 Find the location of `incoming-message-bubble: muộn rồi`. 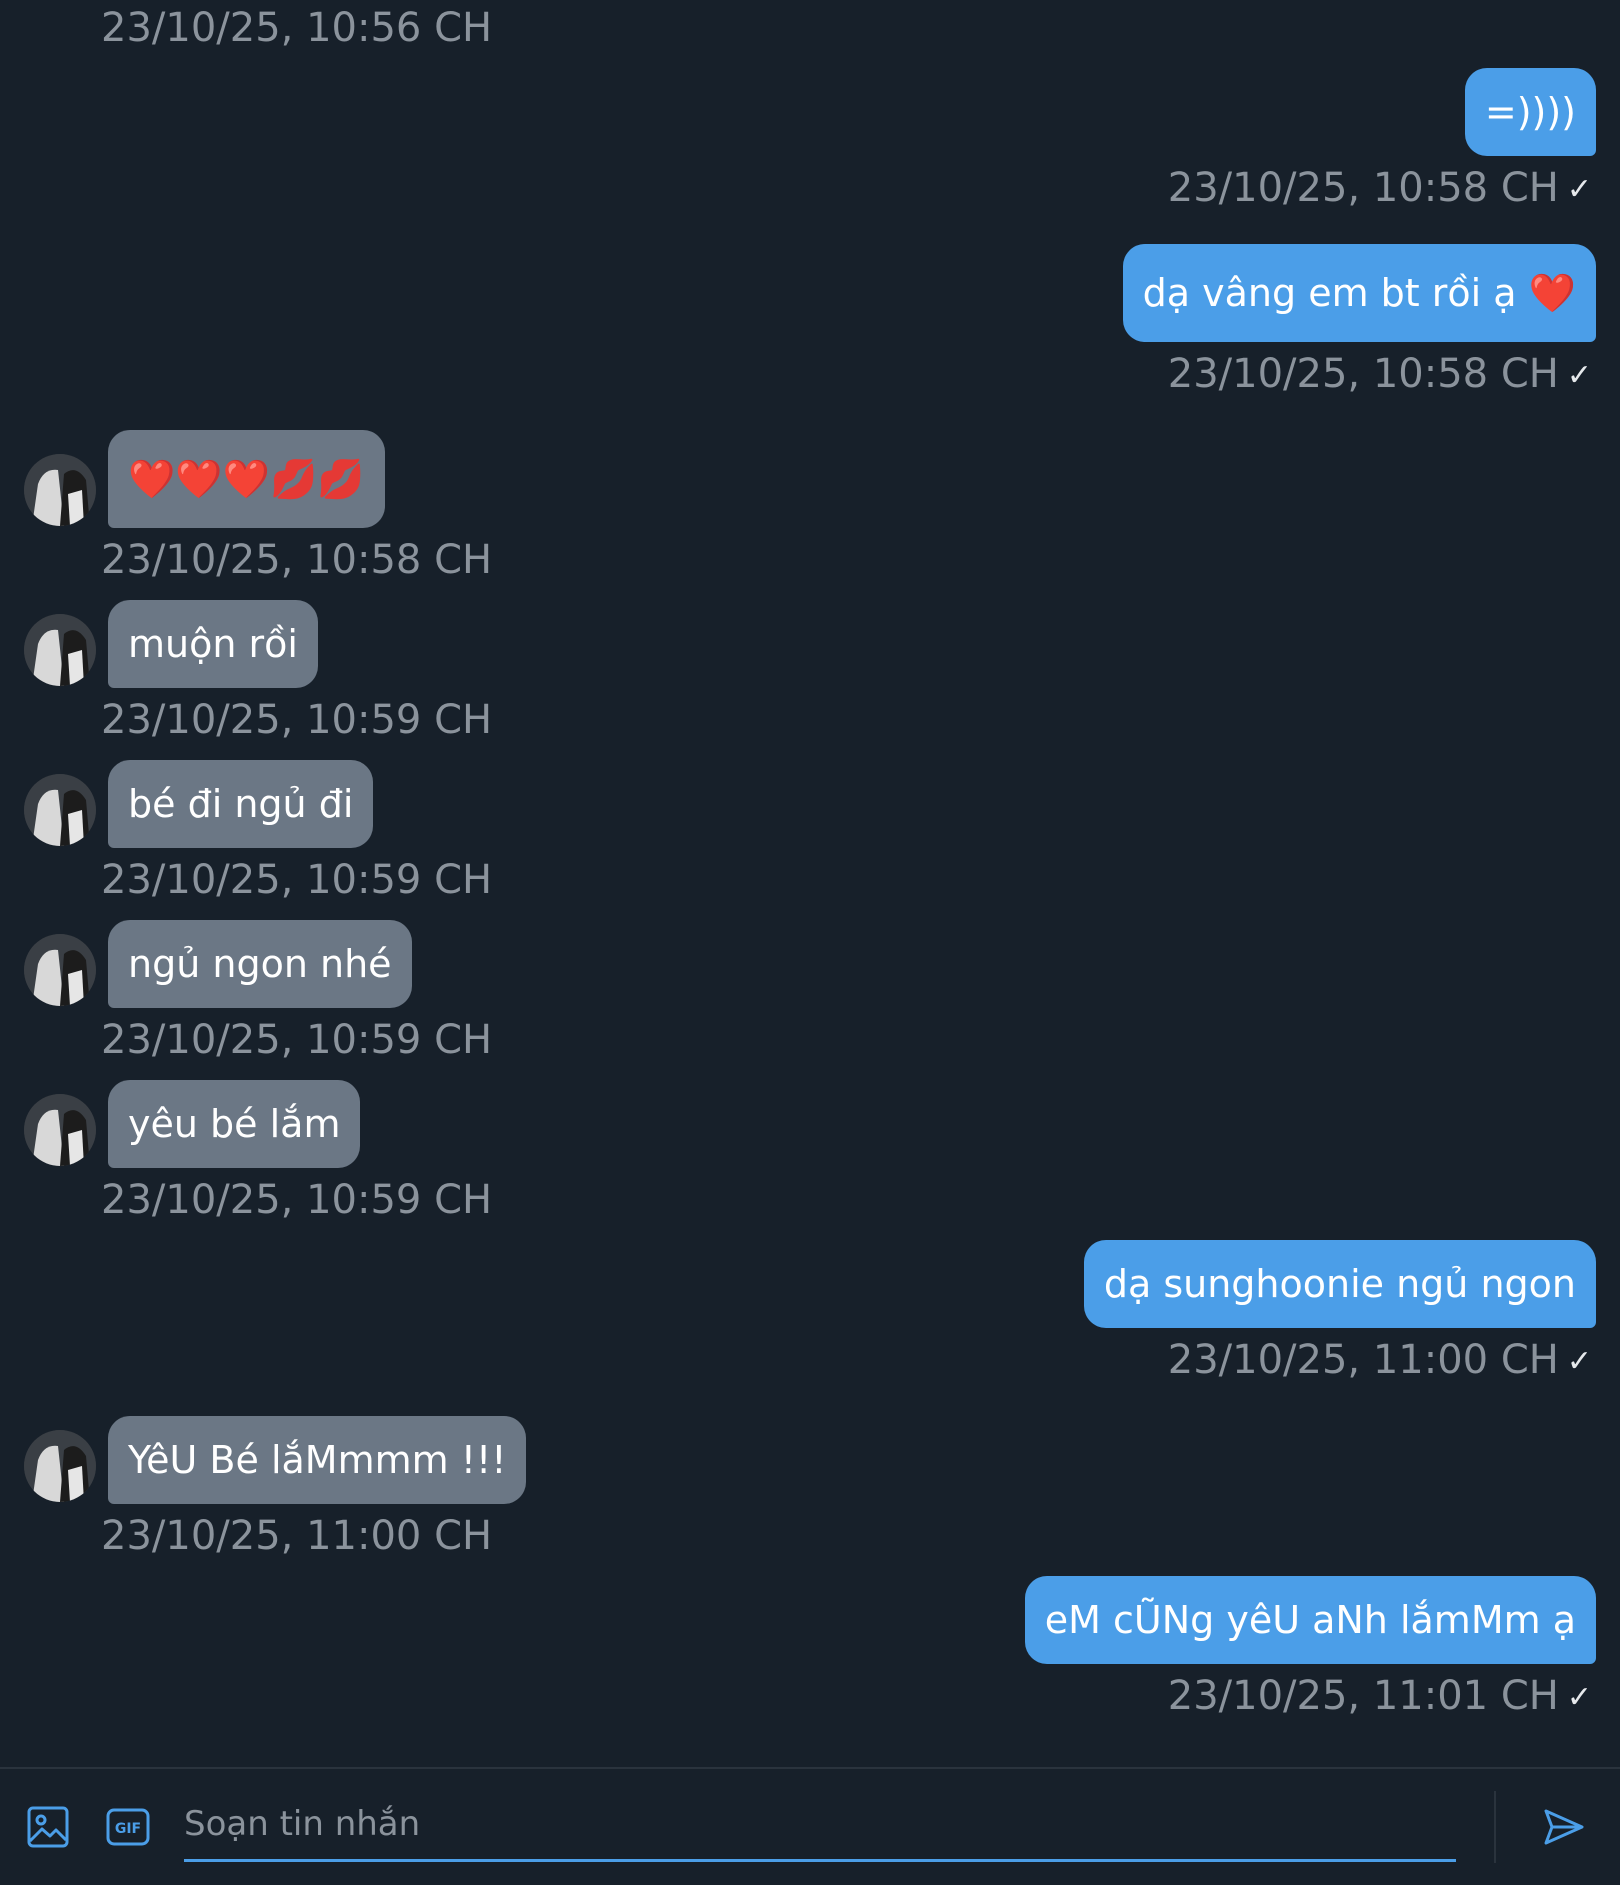

incoming-message-bubble: muộn rồi is located at coordinates (213, 644).